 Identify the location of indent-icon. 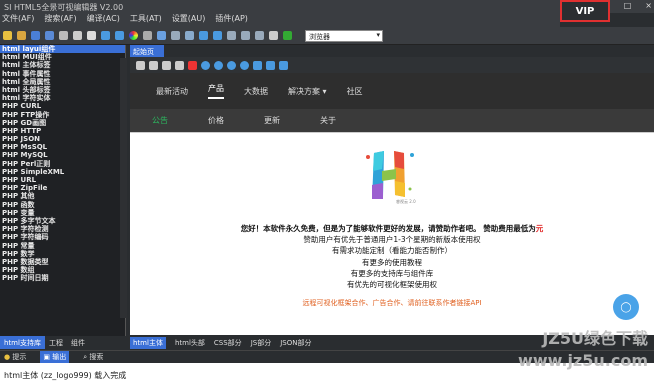
(175, 35).